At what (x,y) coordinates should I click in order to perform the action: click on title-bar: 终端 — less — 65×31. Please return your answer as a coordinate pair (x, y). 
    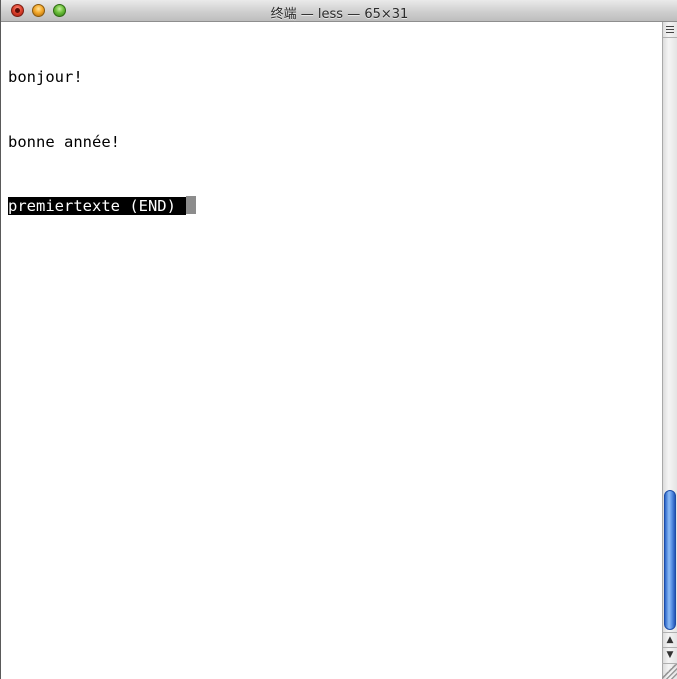
    Looking at the image, I should click on (339, 11).